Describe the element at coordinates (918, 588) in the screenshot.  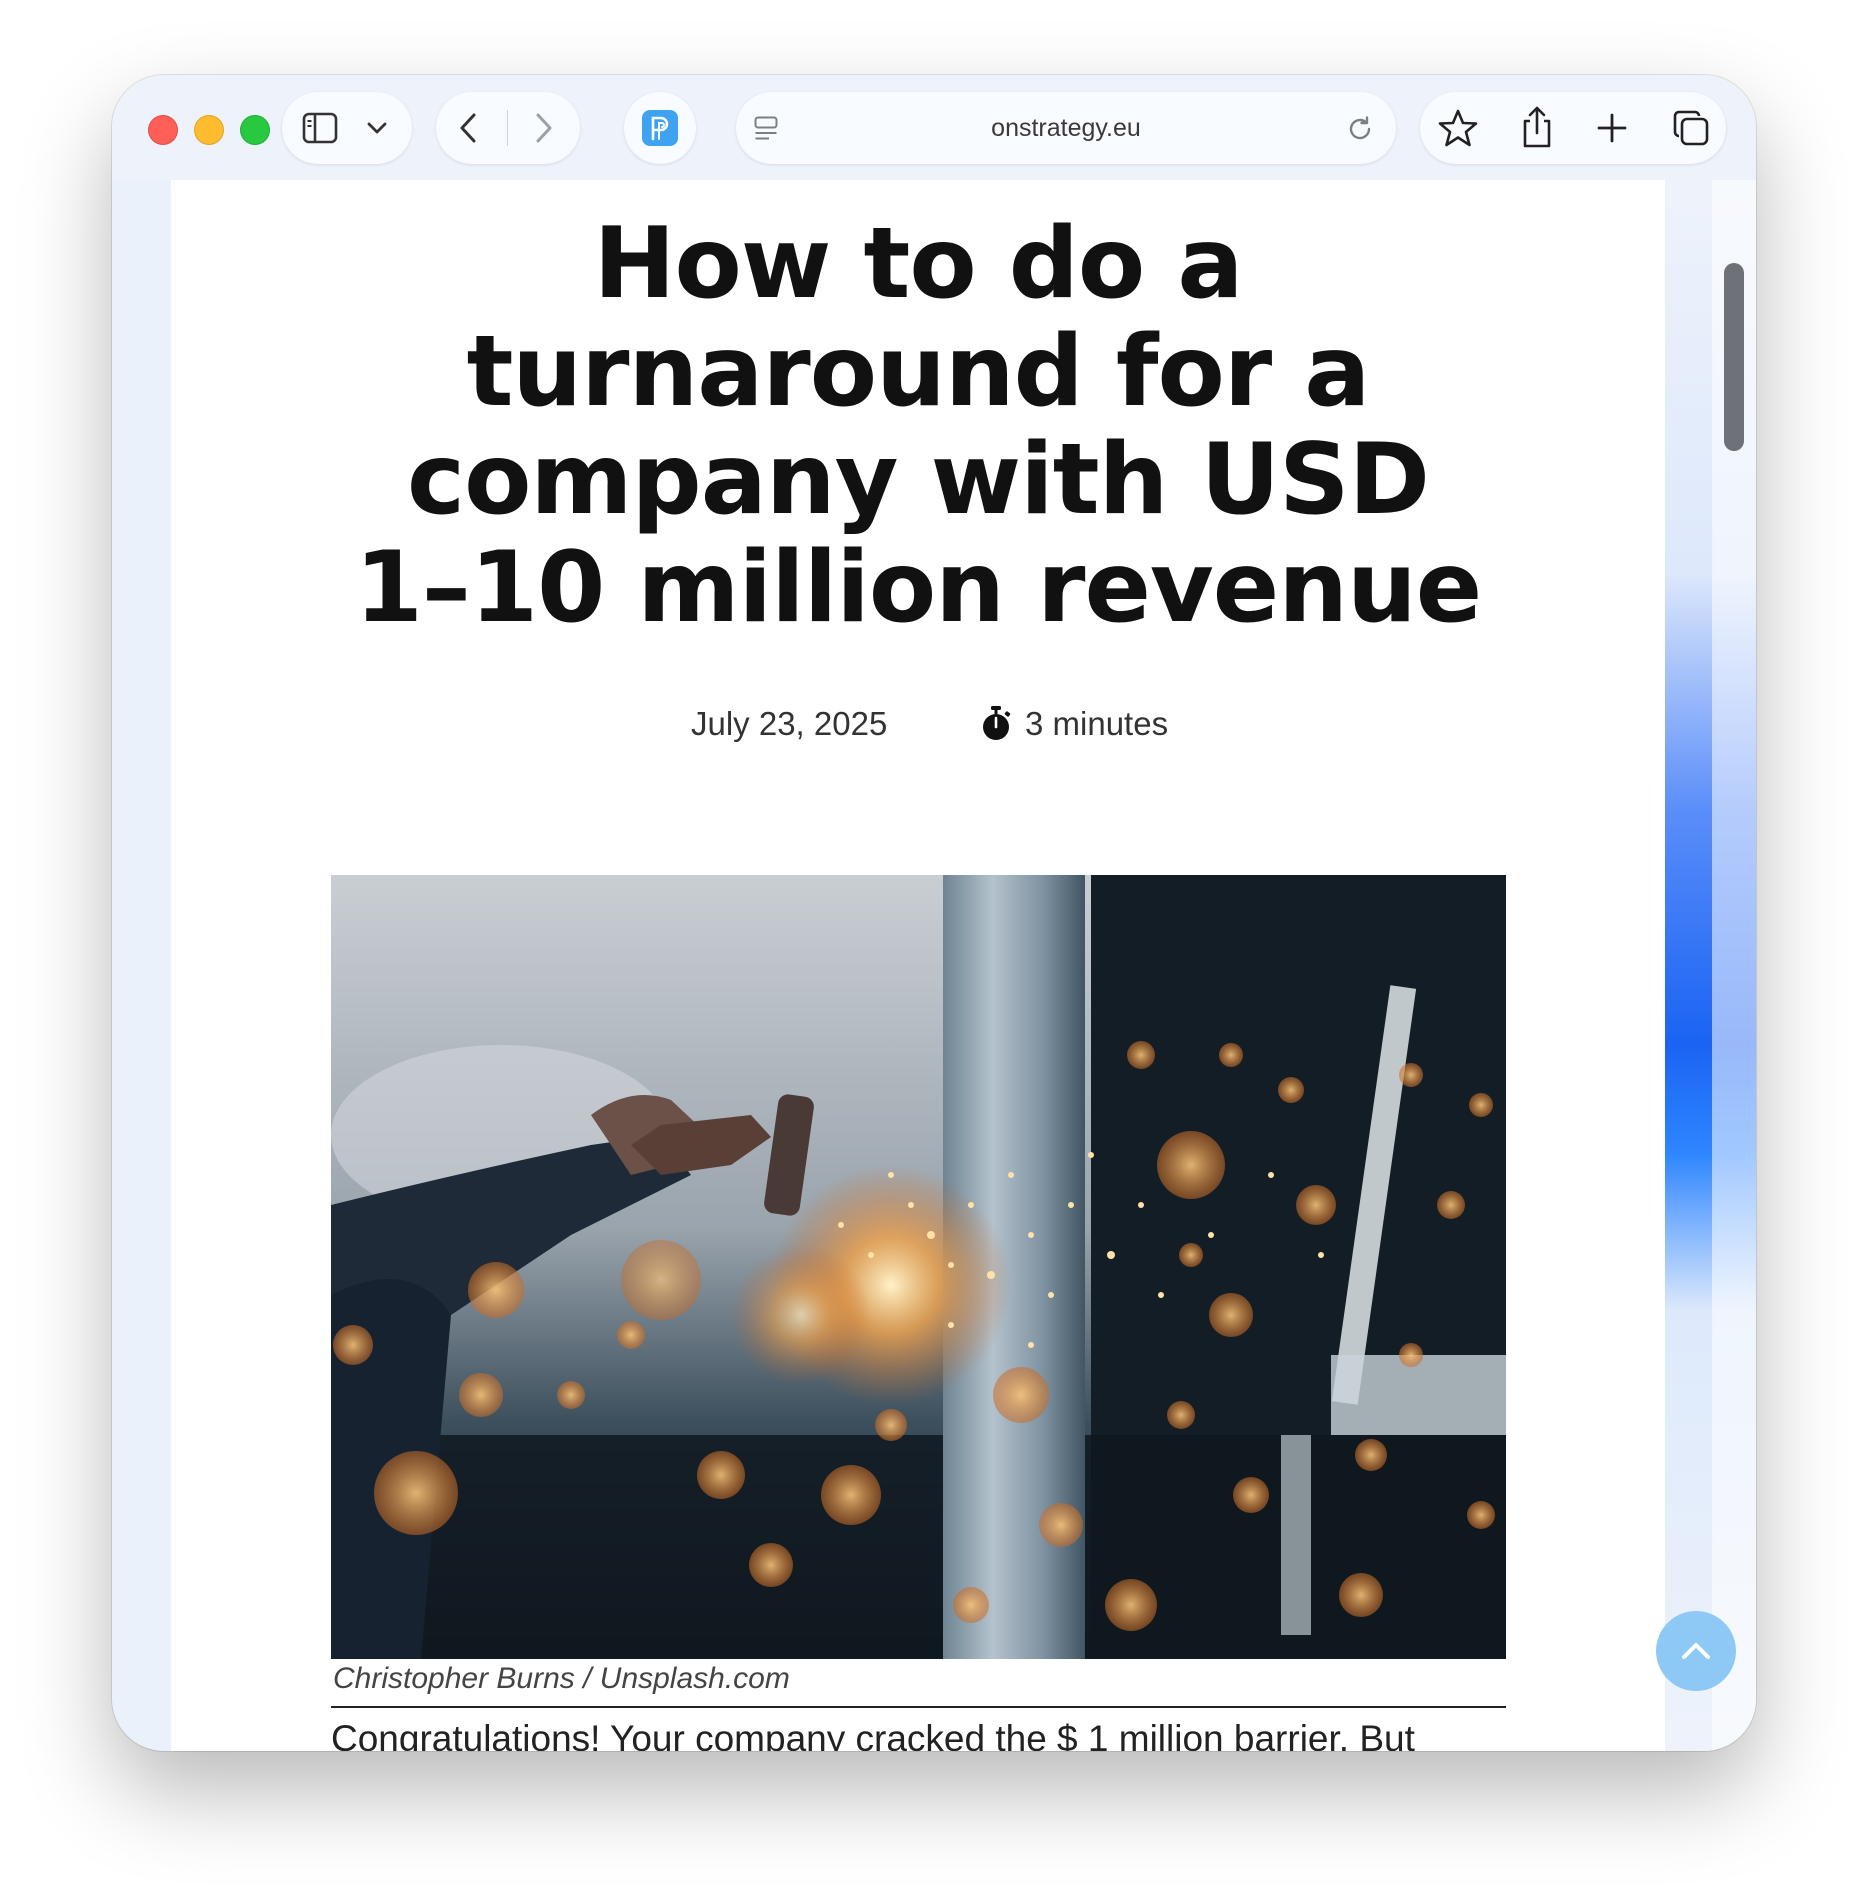
I see `title-line: 1–10 million revenue` at that location.